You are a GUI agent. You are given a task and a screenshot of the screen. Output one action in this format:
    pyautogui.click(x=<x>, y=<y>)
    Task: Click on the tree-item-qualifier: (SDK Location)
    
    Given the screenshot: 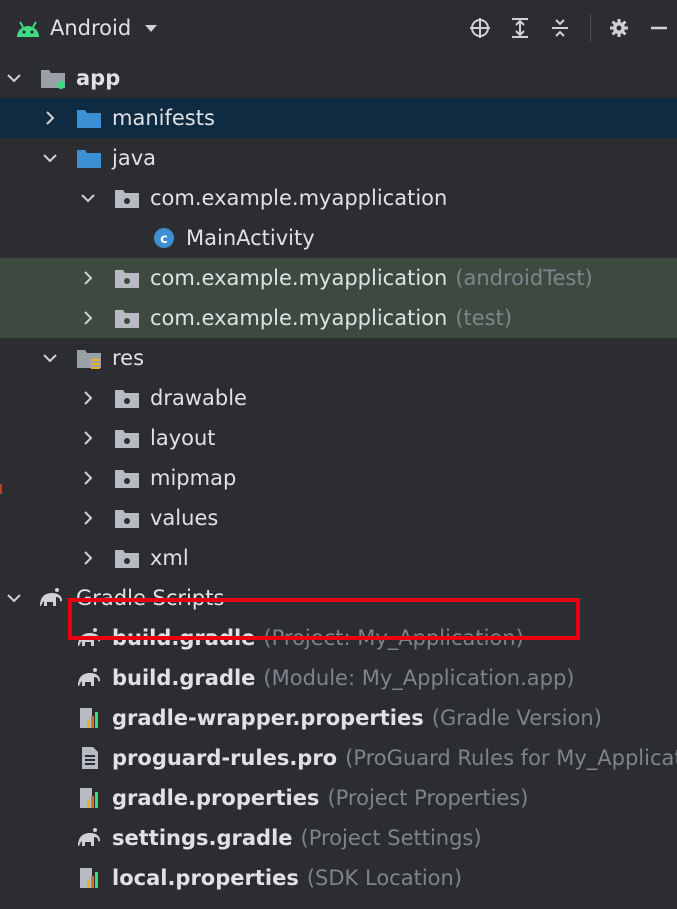 What is the action you would take?
    pyautogui.click(x=384, y=878)
    